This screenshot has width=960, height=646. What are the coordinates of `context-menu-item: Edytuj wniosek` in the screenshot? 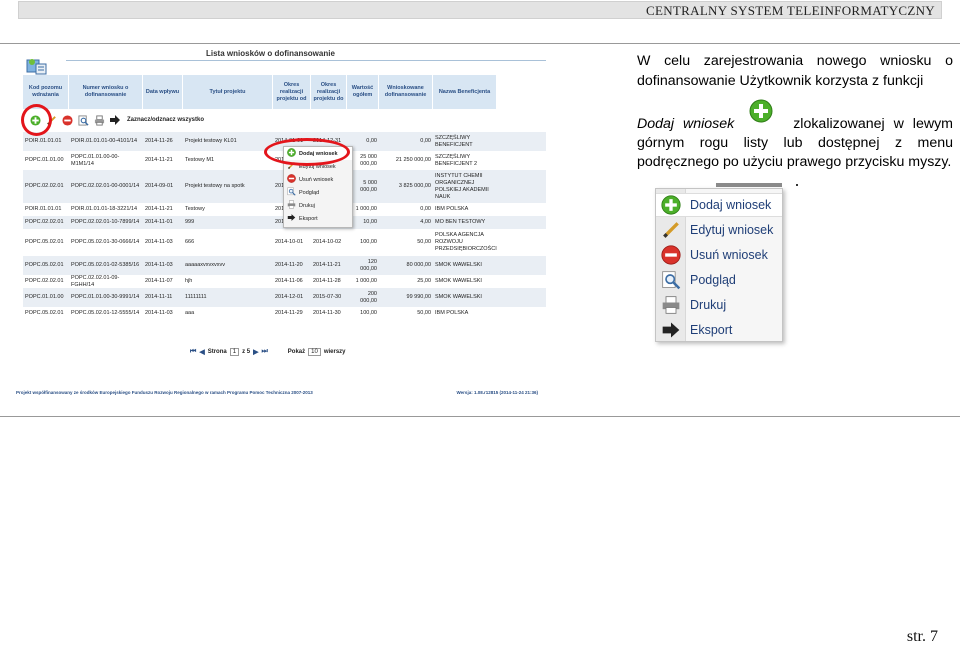 It's located at (719, 230).